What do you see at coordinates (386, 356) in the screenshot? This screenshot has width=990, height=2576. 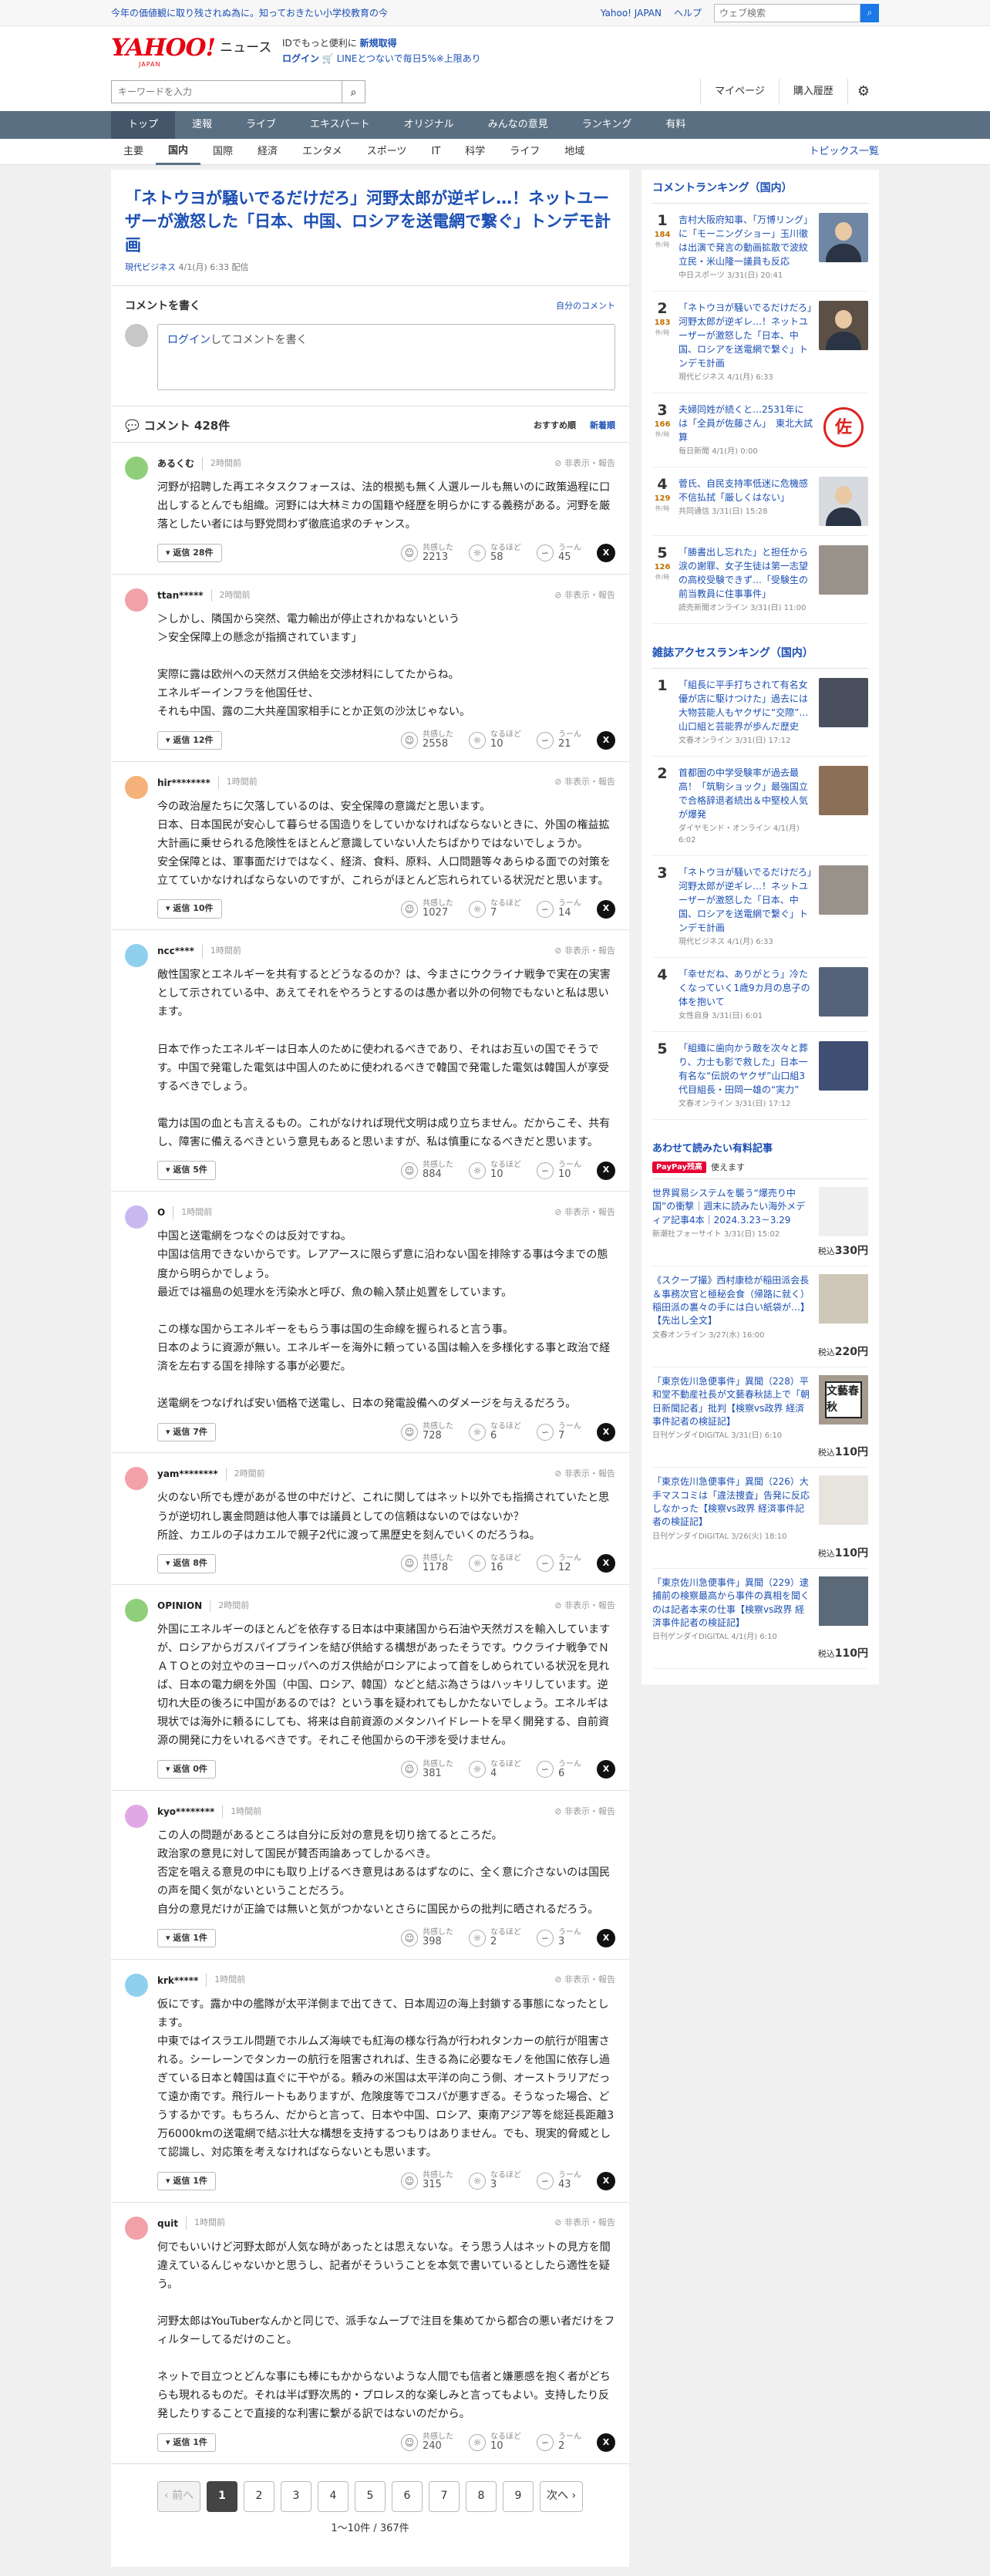 I see `comment-input: ログインしてコメントを書く` at bounding box center [386, 356].